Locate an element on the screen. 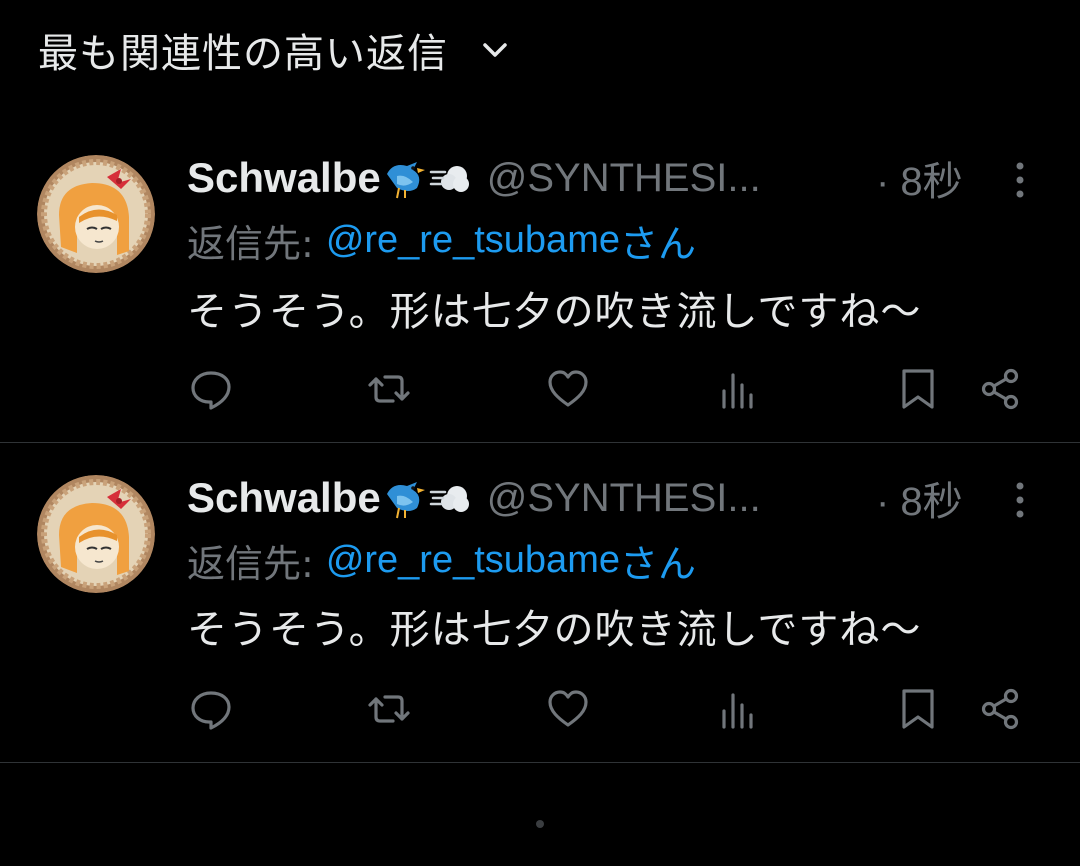  loading-indicator-dot is located at coordinates (540, 824).